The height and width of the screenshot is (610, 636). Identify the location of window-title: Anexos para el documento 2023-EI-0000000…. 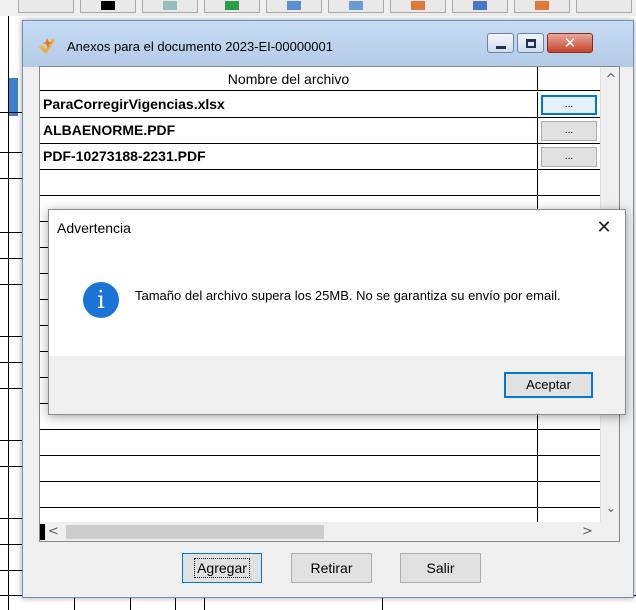
(200, 46).